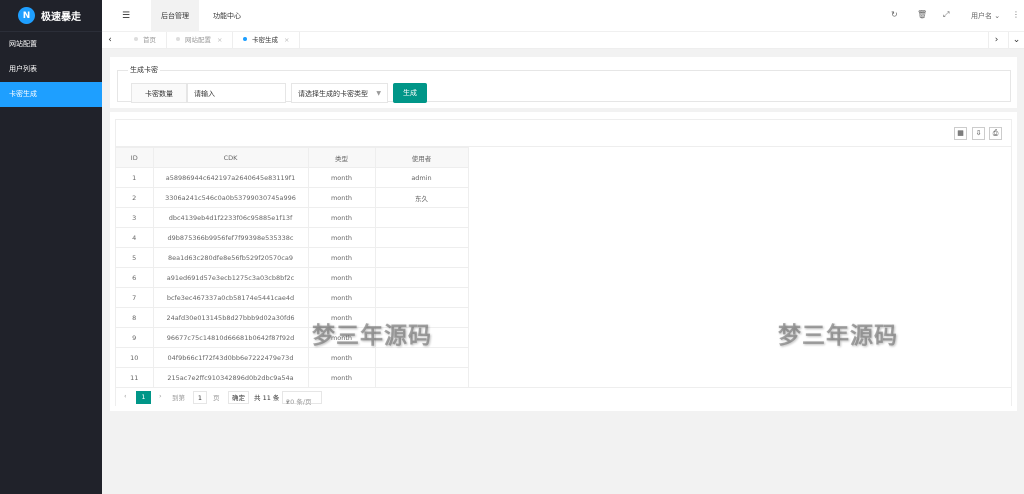 Image resolution: width=1024 pixels, height=494 pixels. Describe the element at coordinates (960, 133) in the screenshot. I see `columns-filter-icon: ▦` at that location.